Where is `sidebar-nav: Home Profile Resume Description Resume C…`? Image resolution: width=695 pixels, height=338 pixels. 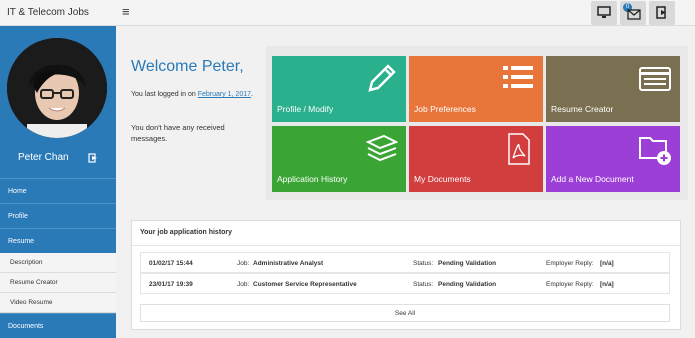
sidebar-nav: Home Profile Resume Description Resume C… is located at coordinates (58, 258).